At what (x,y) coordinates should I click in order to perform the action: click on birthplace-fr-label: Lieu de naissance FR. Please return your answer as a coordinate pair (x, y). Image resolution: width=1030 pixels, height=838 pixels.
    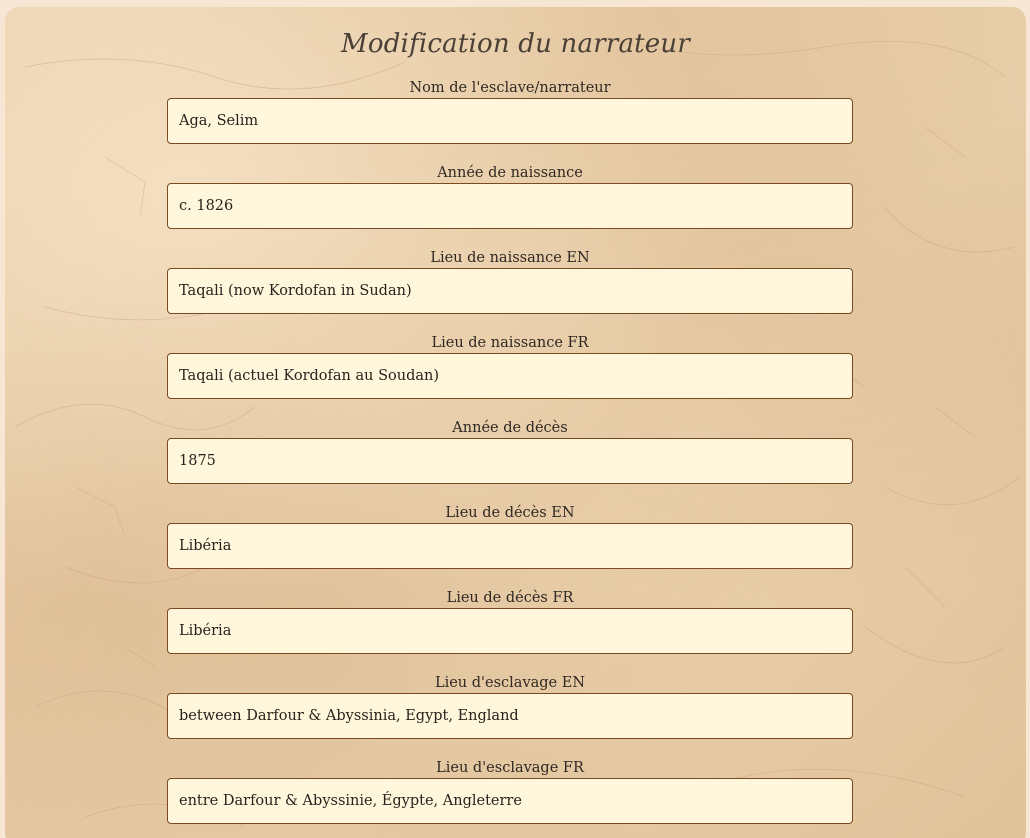
    Looking at the image, I should click on (510, 343).